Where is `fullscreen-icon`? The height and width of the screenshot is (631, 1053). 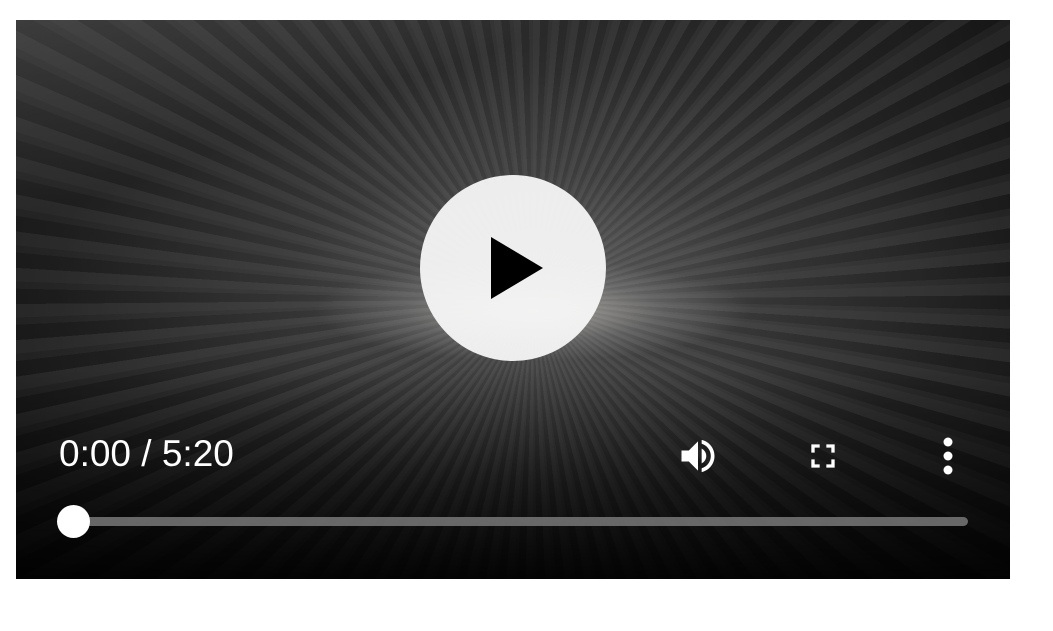 fullscreen-icon is located at coordinates (823, 456).